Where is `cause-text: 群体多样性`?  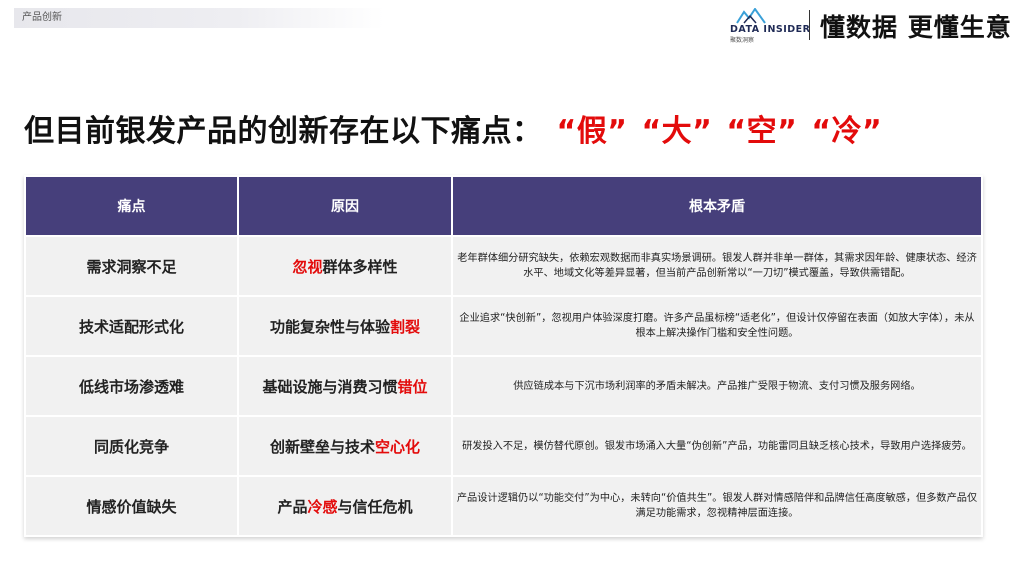
cause-text: 群体多样性 is located at coordinates (360, 266).